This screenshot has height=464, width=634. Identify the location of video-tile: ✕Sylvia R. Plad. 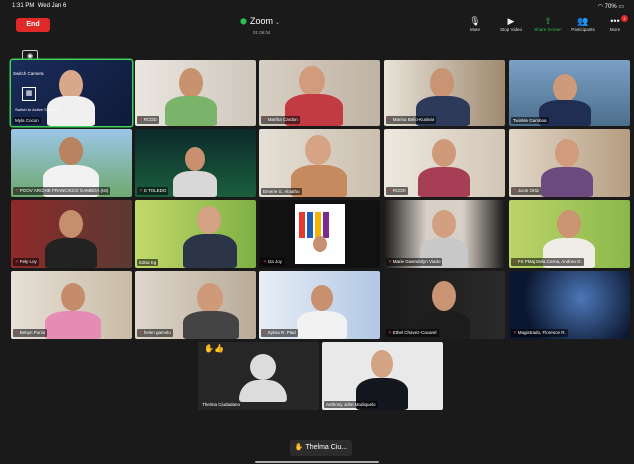
(319, 305).